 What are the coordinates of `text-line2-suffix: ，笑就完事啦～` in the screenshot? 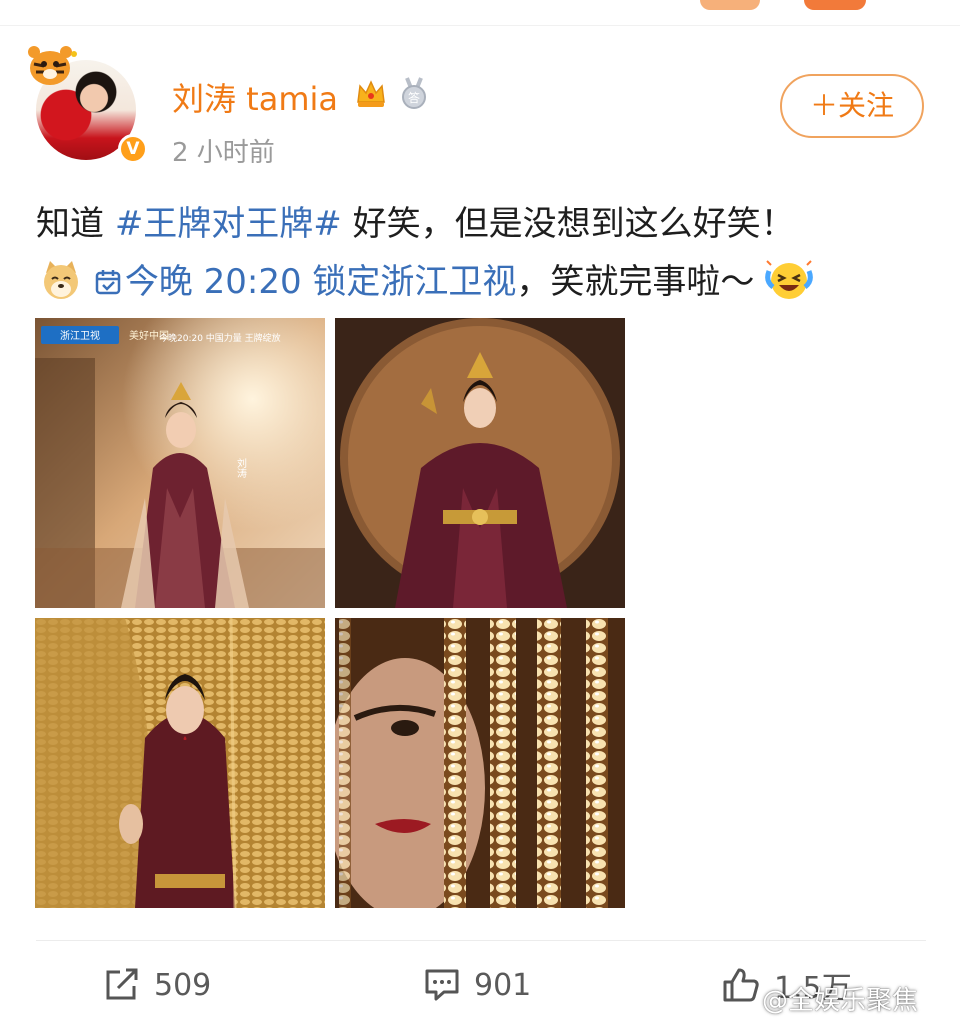 It's located at (635, 282).